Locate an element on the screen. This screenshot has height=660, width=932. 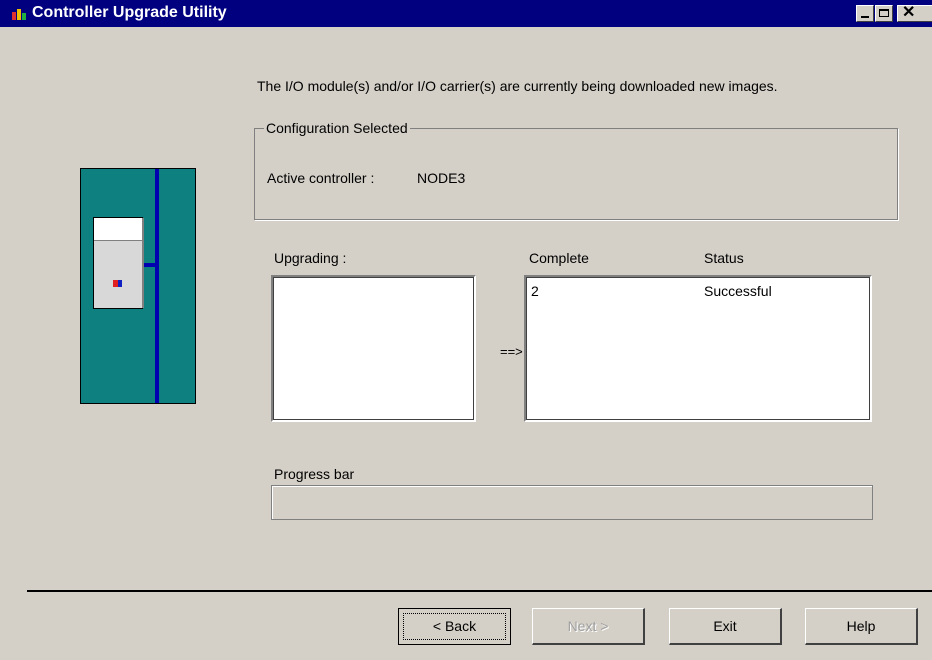
illustration-rail is located at coordinates (157, 286).